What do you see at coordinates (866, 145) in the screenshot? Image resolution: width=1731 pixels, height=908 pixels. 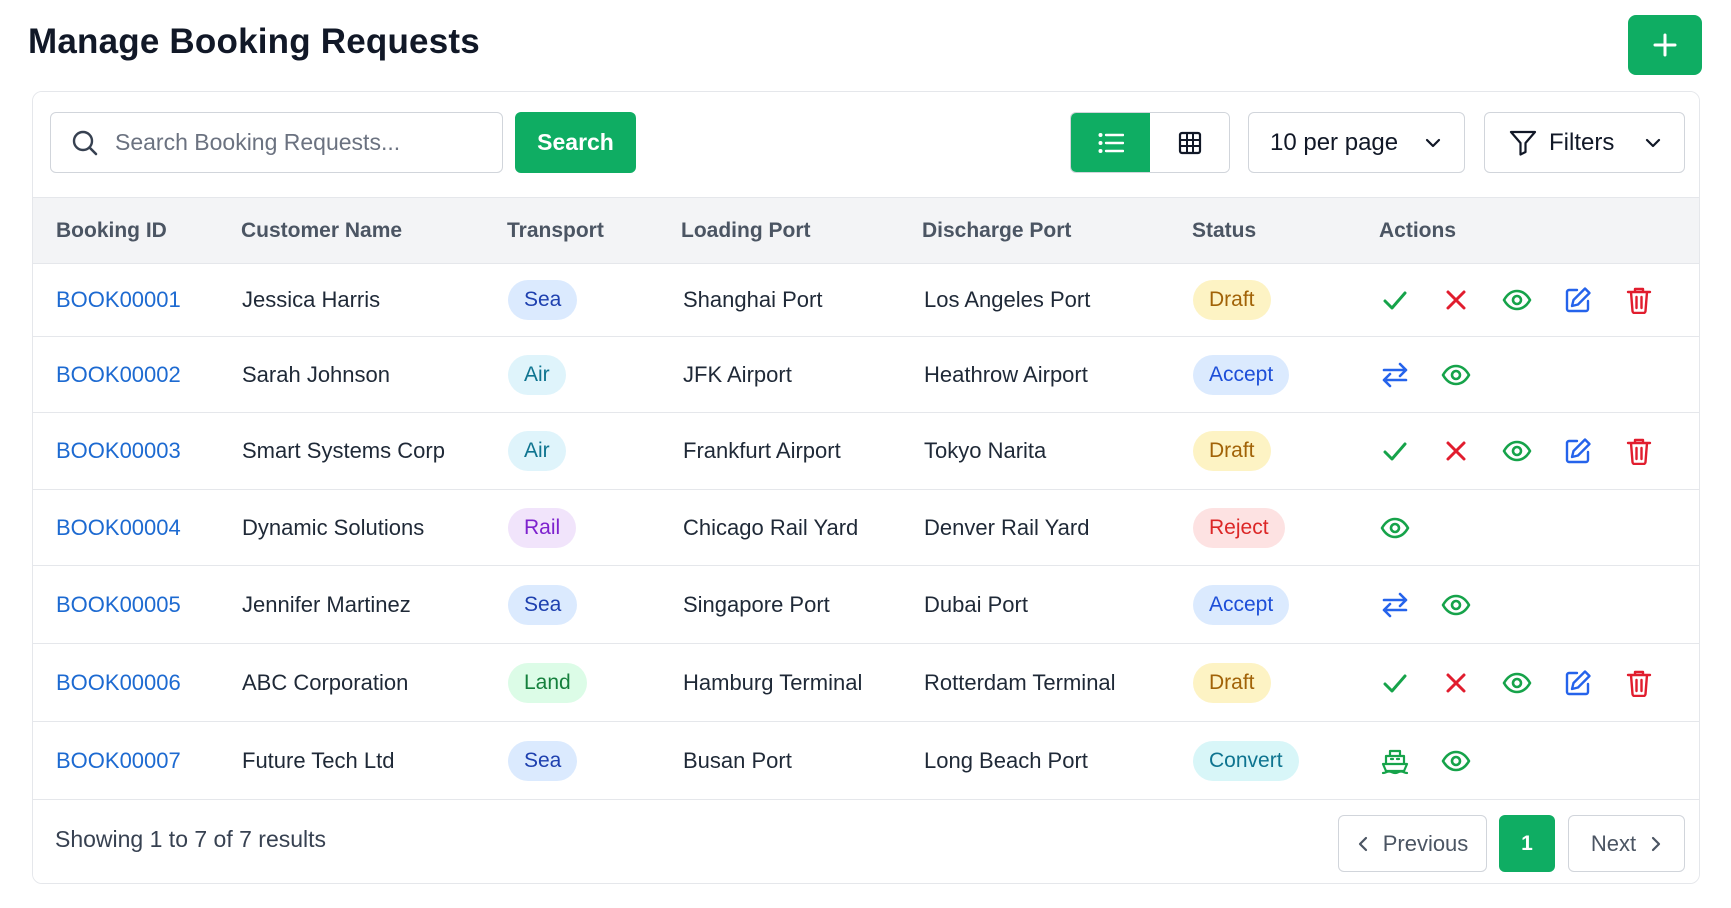 I see `toolbar: Search 10 per page Filters` at bounding box center [866, 145].